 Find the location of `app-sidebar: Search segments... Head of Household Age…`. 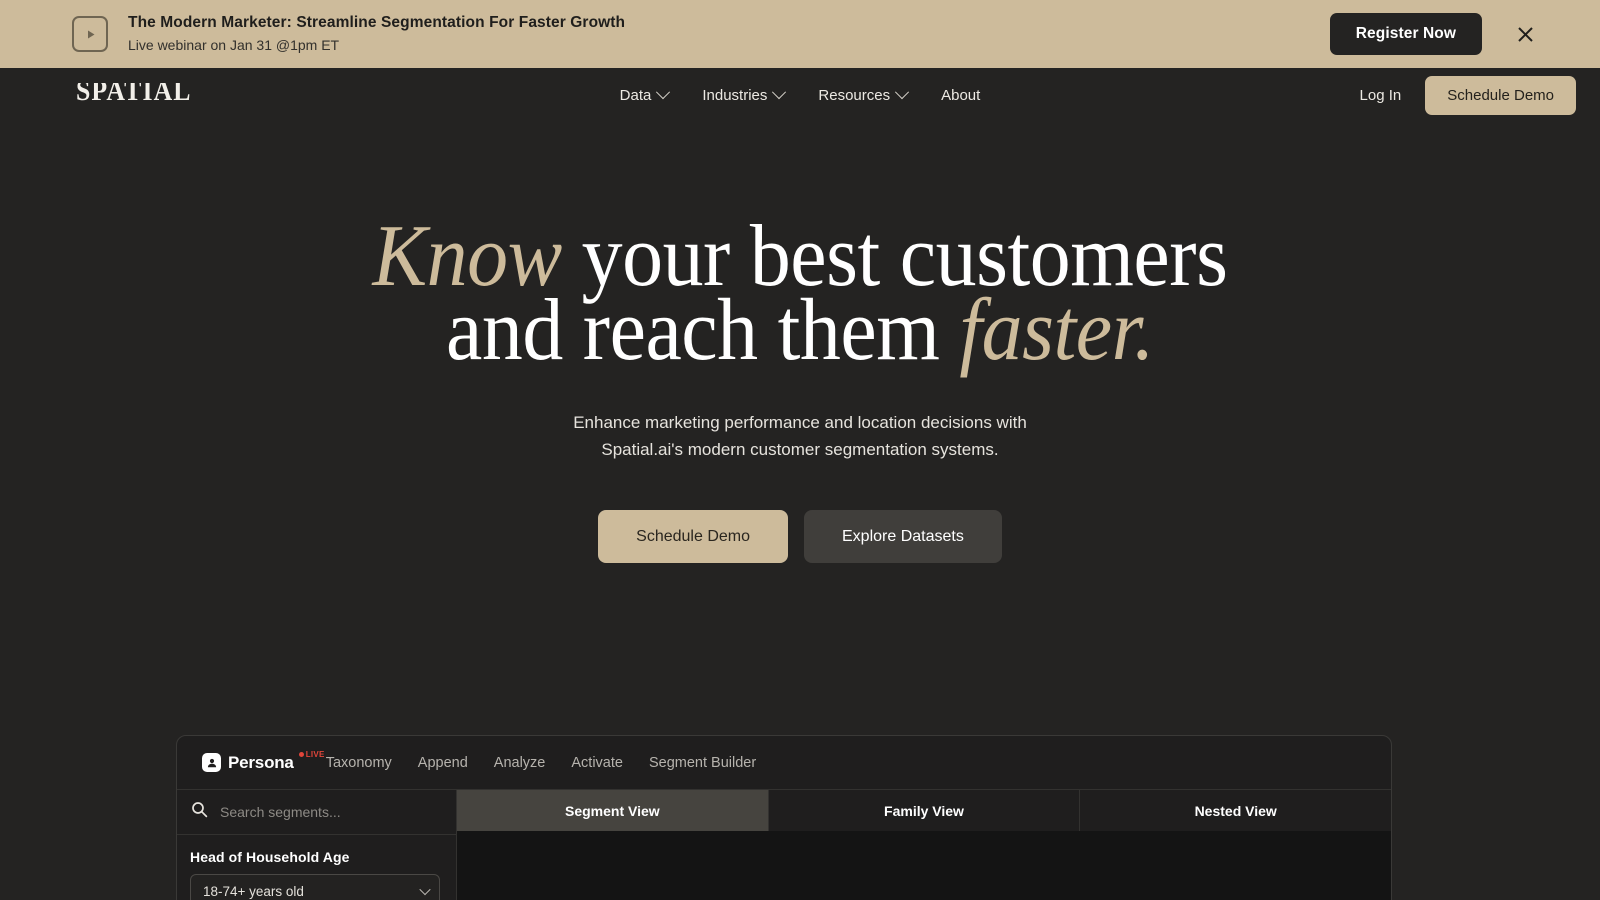

app-sidebar: Search segments... Head of Household Age… is located at coordinates (317, 845).